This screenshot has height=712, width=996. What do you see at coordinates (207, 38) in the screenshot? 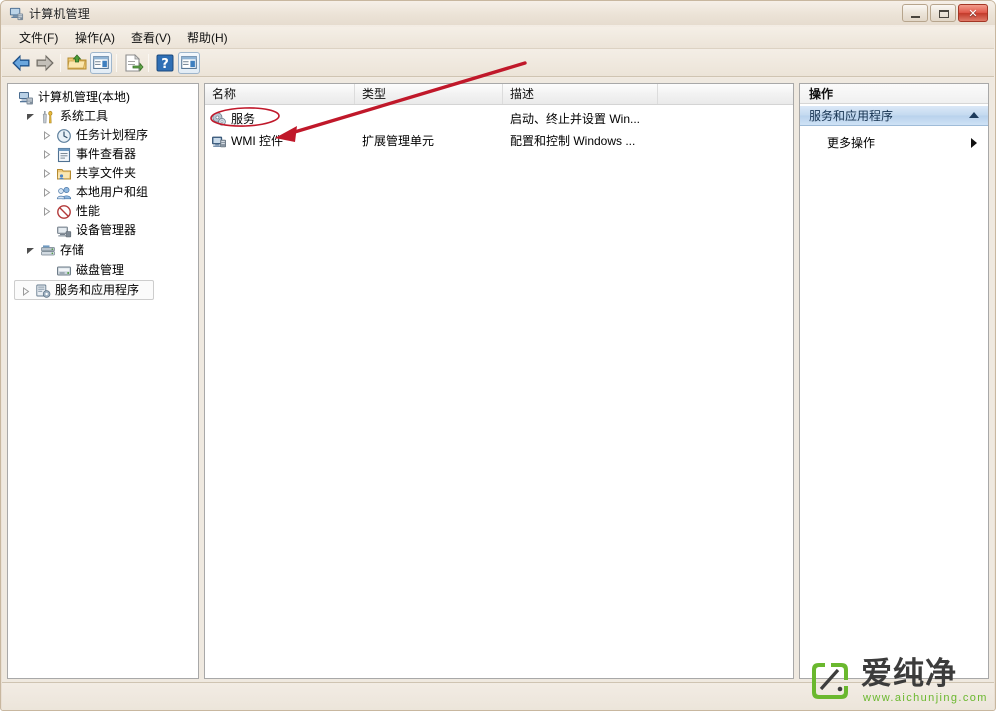
I see `menu-help: 帮助(H)` at bounding box center [207, 38].